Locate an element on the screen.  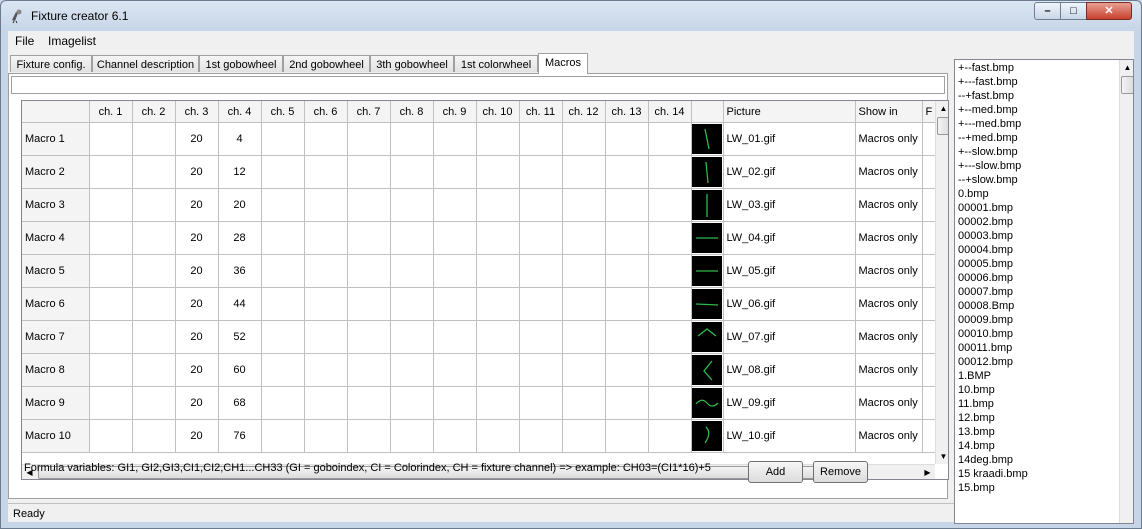
table-row: Macro 3 20 20 LW_03.gif Macros only is located at coordinates (482, 205).